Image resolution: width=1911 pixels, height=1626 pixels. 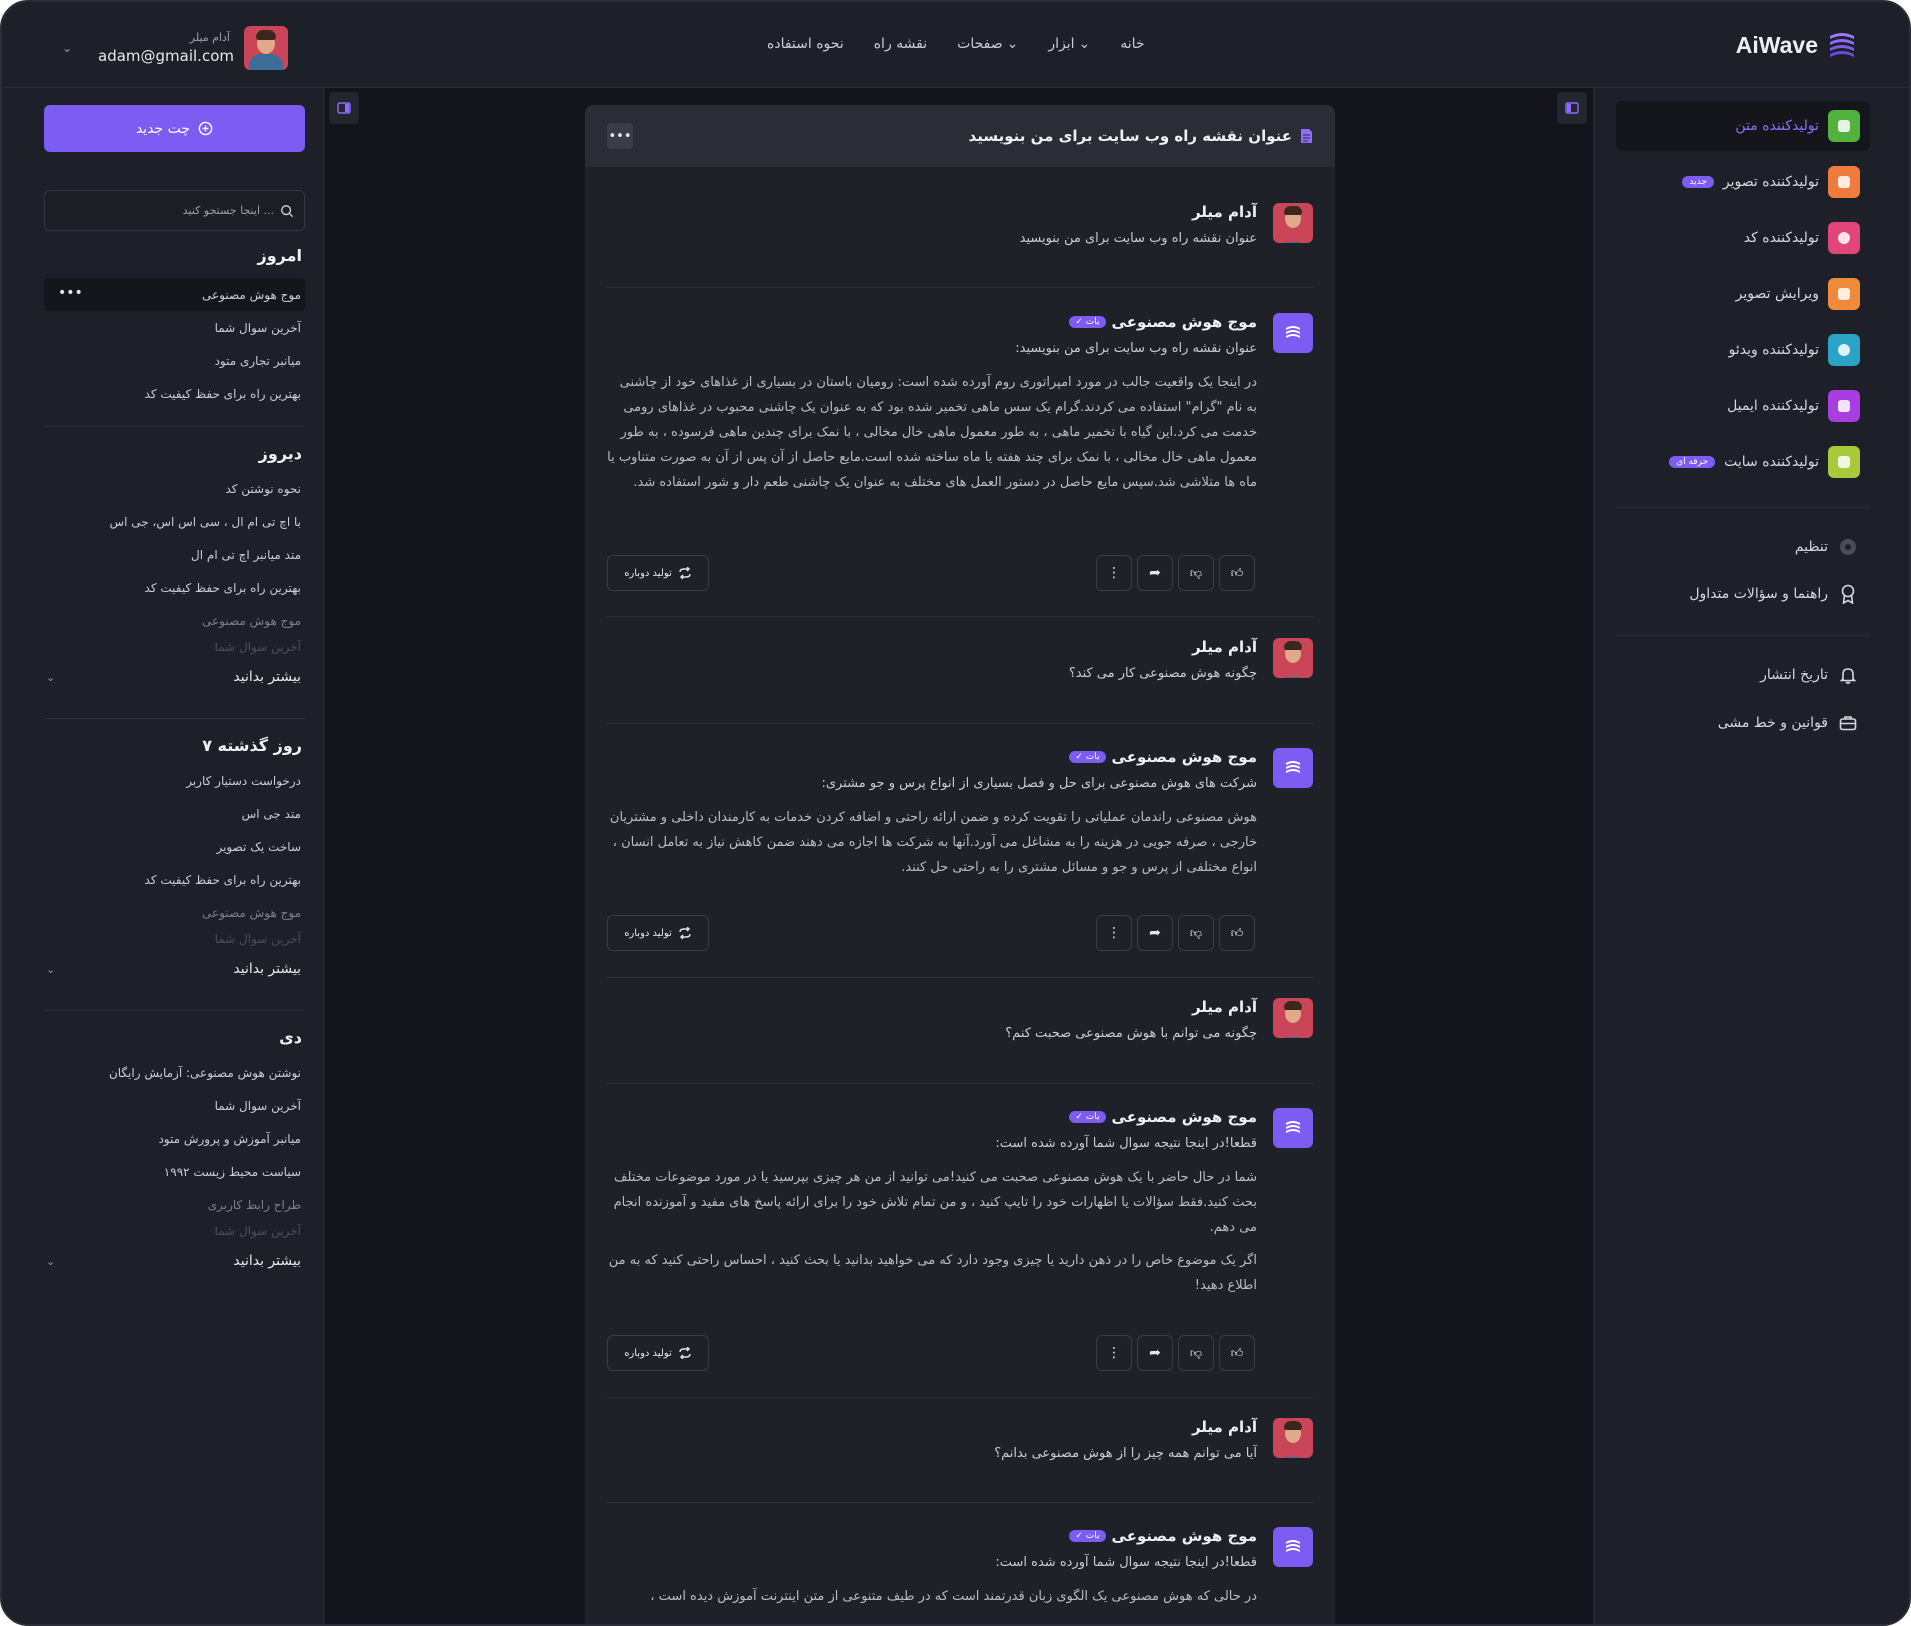 What do you see at coordinates (900, 44) in the screenshot?
I see `nav-roadmap: نقشه راه` at bounding box center [900, 44].